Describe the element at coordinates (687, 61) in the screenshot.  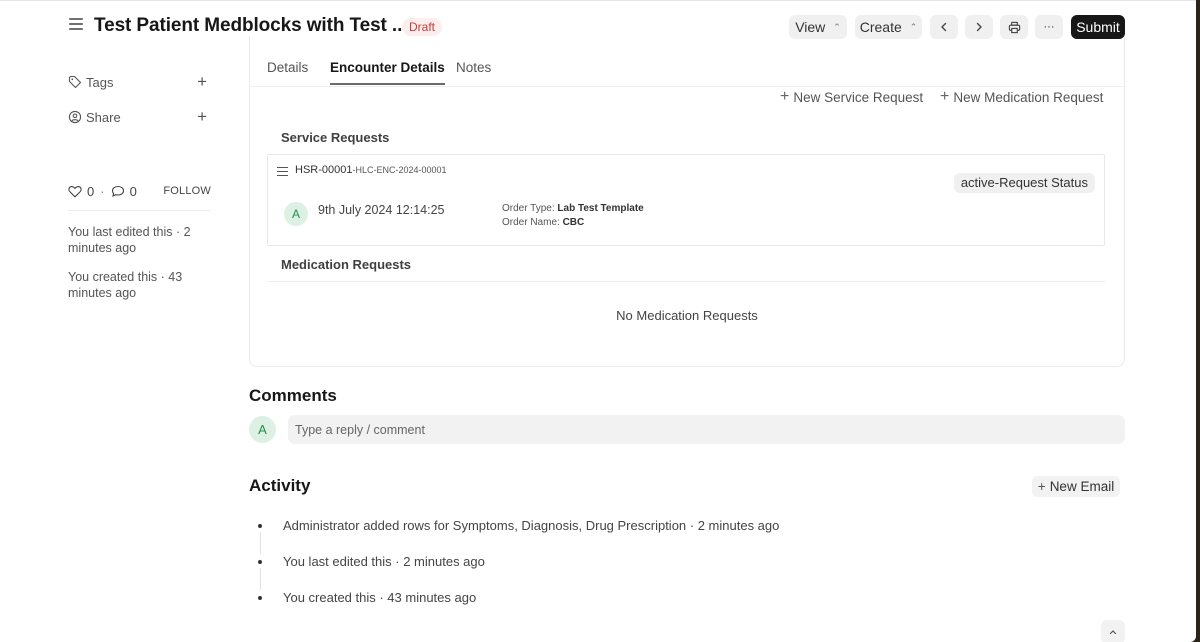
I see `tab-bar: Details Encounter Details Notes` at that location.